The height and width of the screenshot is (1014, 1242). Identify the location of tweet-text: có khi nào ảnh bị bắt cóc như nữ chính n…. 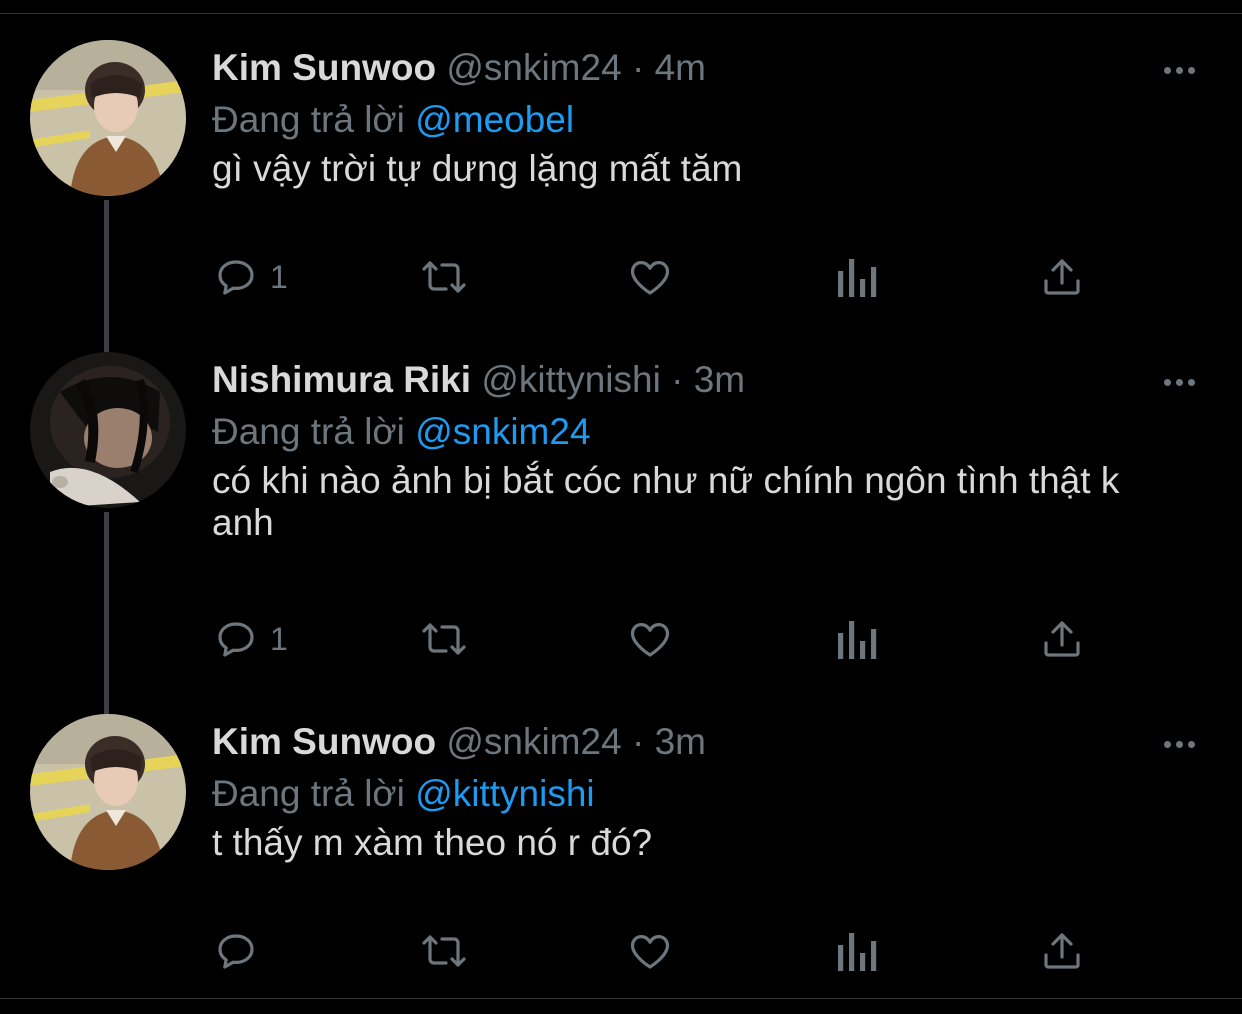
(666, 501).